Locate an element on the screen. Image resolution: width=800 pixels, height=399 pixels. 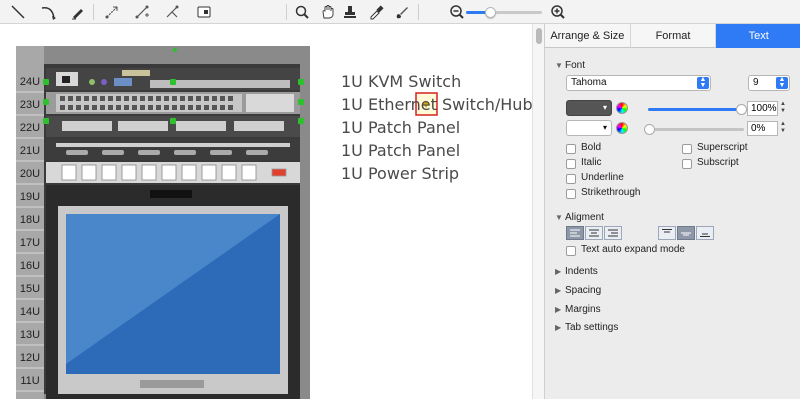
align-middle-button is located at coordinates (686, 233).